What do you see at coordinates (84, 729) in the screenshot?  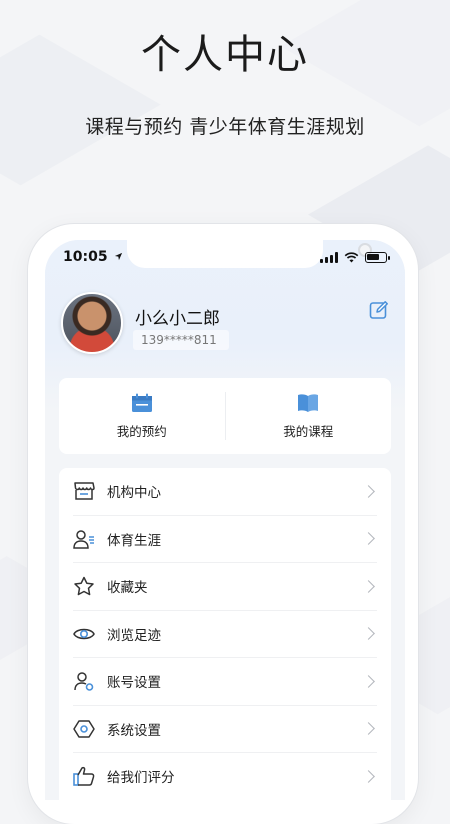 I see `hexagon-gear-icon` at bounding box center [84, 729].